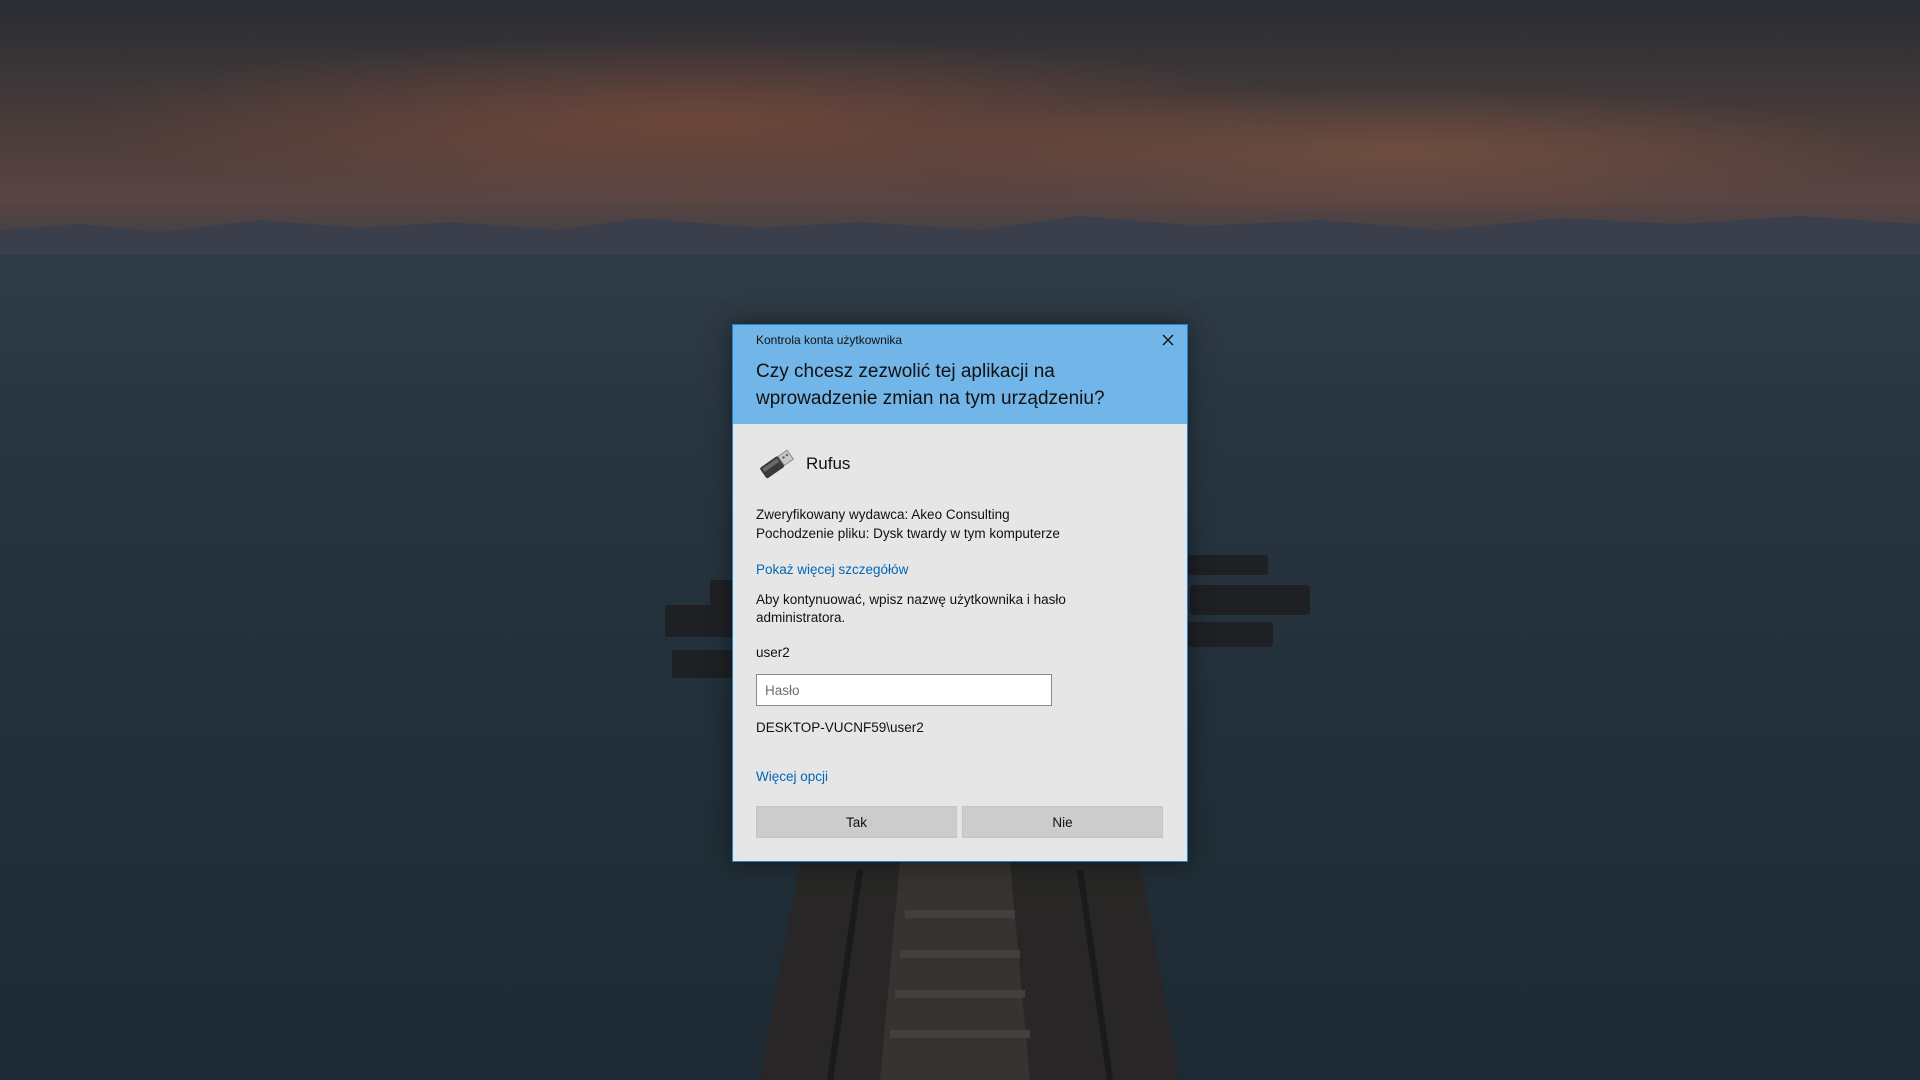 This screenshot has height=1080, width=1920. What do you see at coordinates (1062, 822) in the screenshot?
I see `no-button: Nie` at bounding box center [1062, 822].